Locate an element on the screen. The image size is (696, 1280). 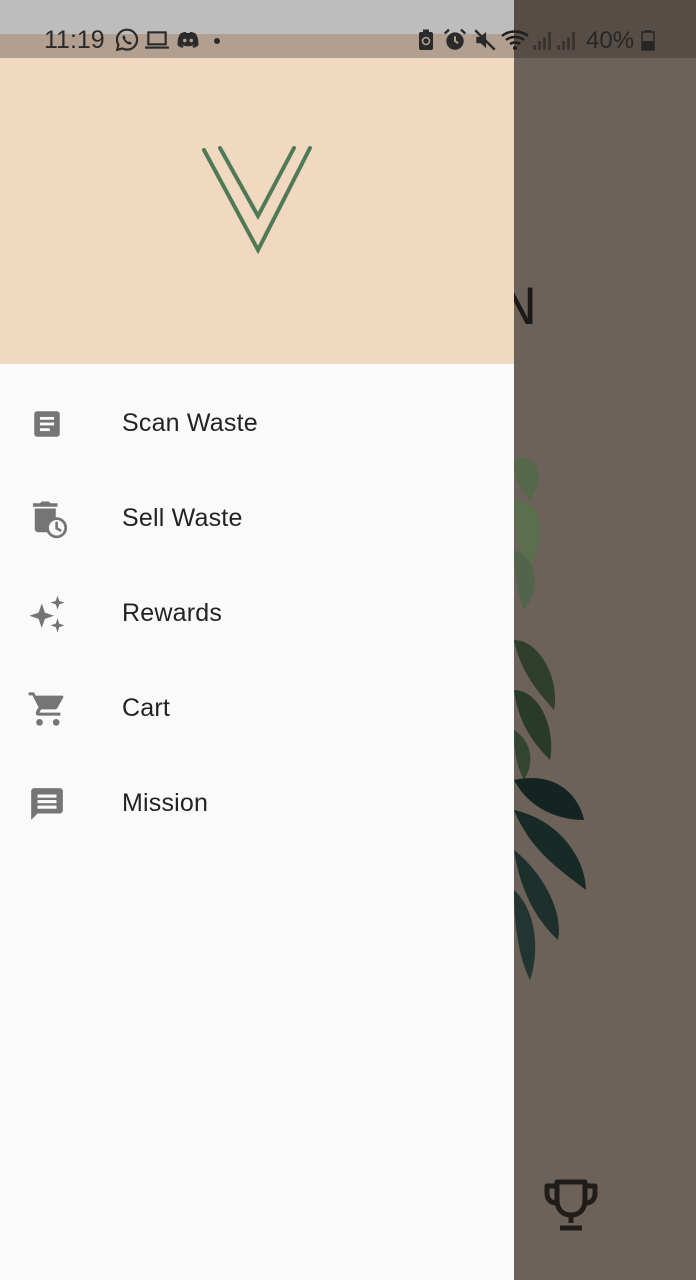
article-icon is located at coordinates (47, 424).